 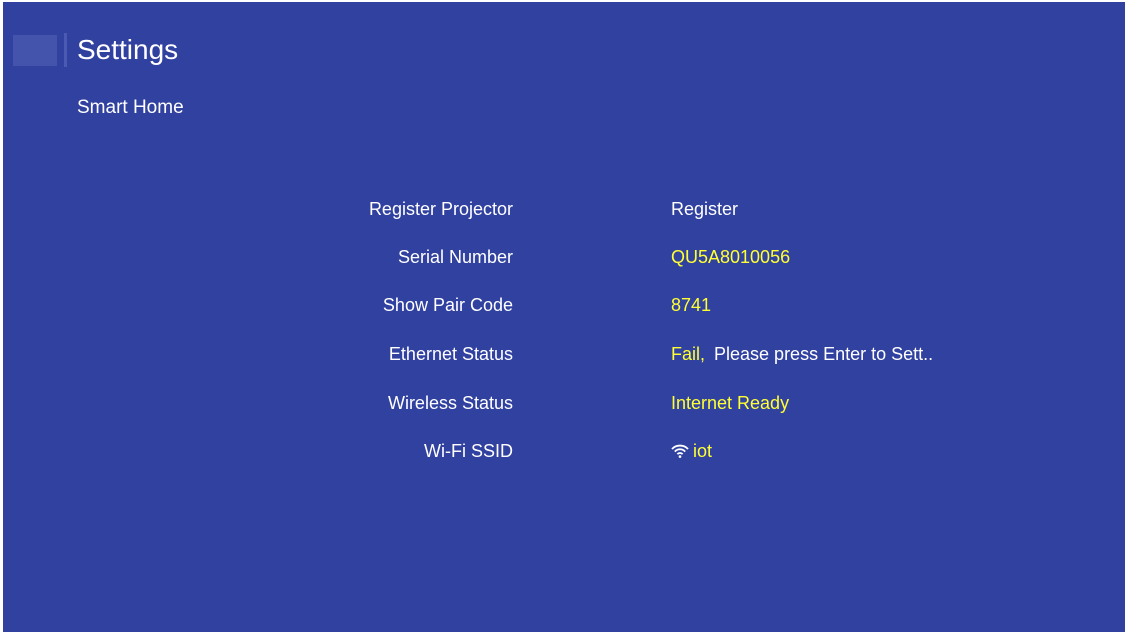 What do you see at coordinates (564, 257) in the screenshot?
I see `row-serial-number: Serial Number QU5A8010056` at bounding box center [564, 257].